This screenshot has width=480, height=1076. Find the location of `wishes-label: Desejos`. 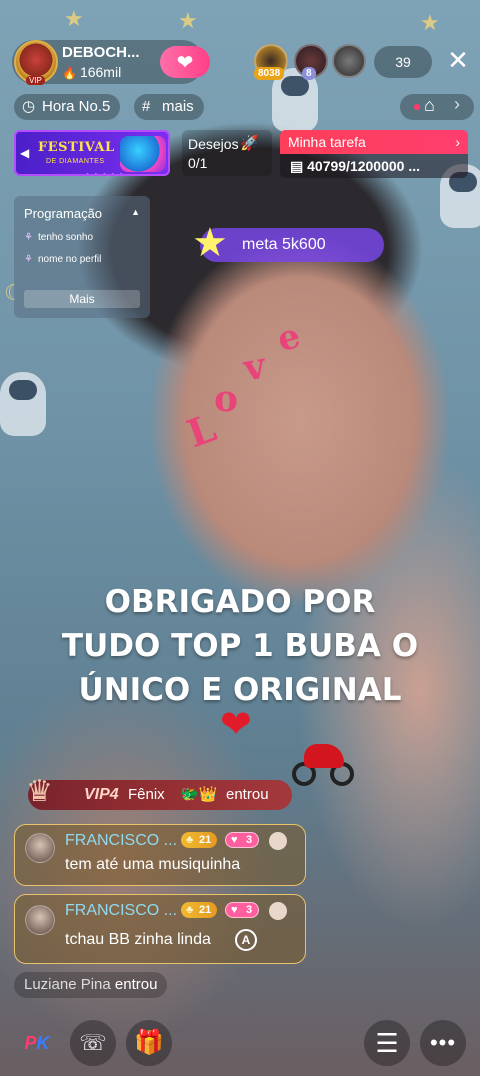

wishes-label: Desejos is located at coordinates (213, 144).